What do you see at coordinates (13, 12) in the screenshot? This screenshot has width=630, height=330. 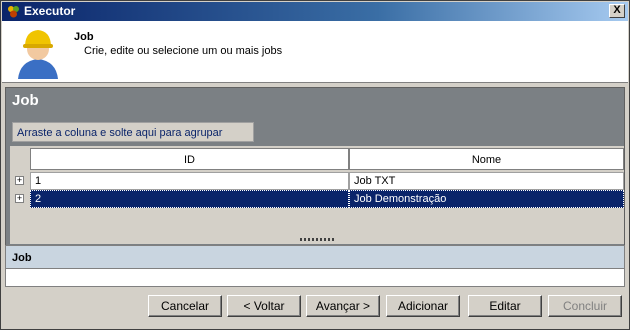 I see `app-icon` at bounding box center [13, 12].